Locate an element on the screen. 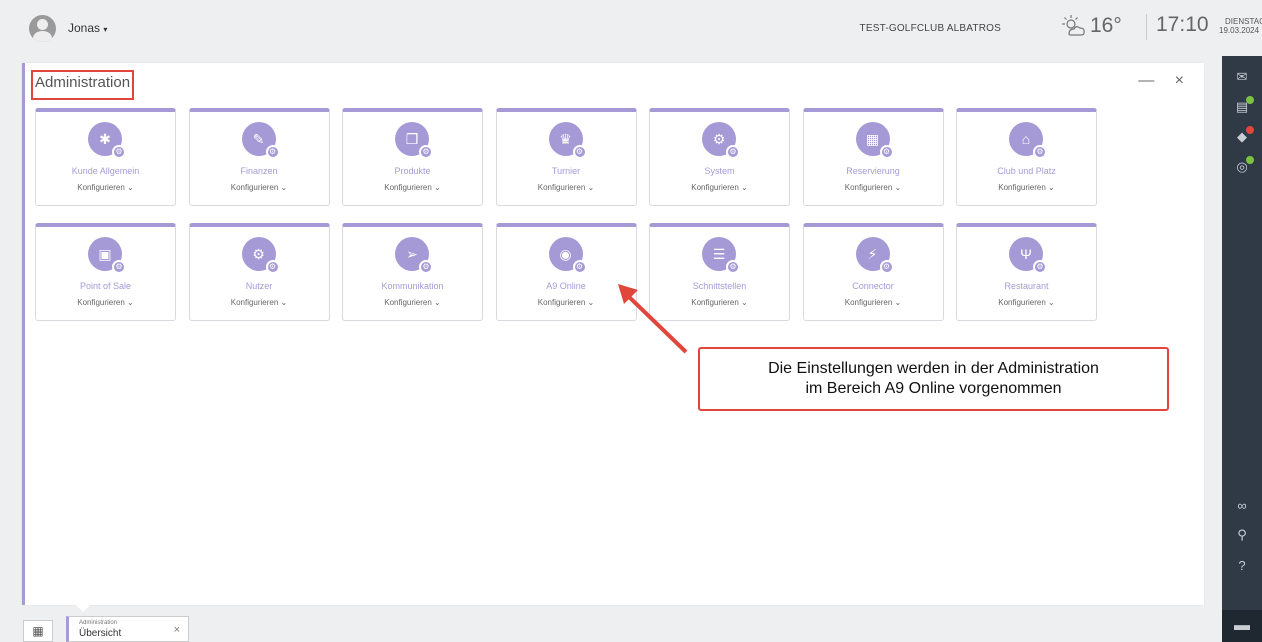  tile-glyph: ⌂ is located at coordinates (1026, 139).